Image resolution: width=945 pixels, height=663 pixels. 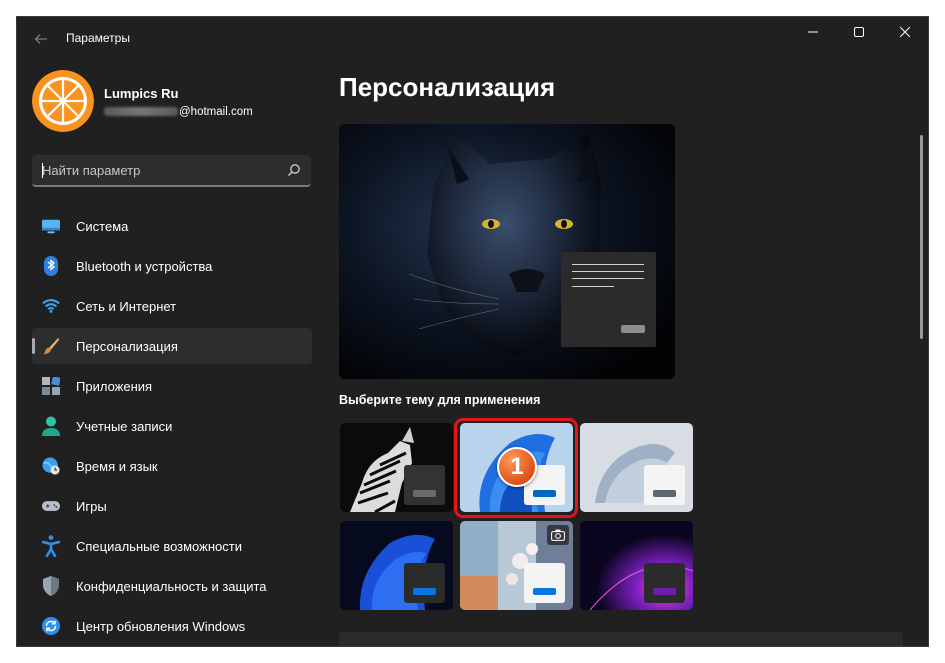 I want to click on user-email-domain: @hotmail.com, so click(x=216, y=112).